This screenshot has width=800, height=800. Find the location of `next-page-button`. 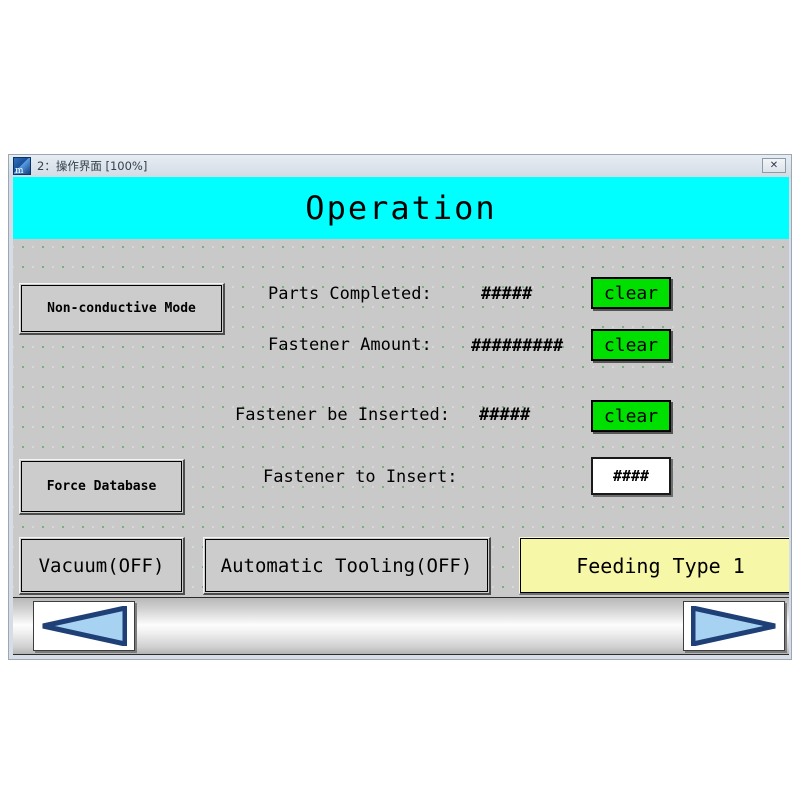

next-page-button is located at coordinates (734, 626).